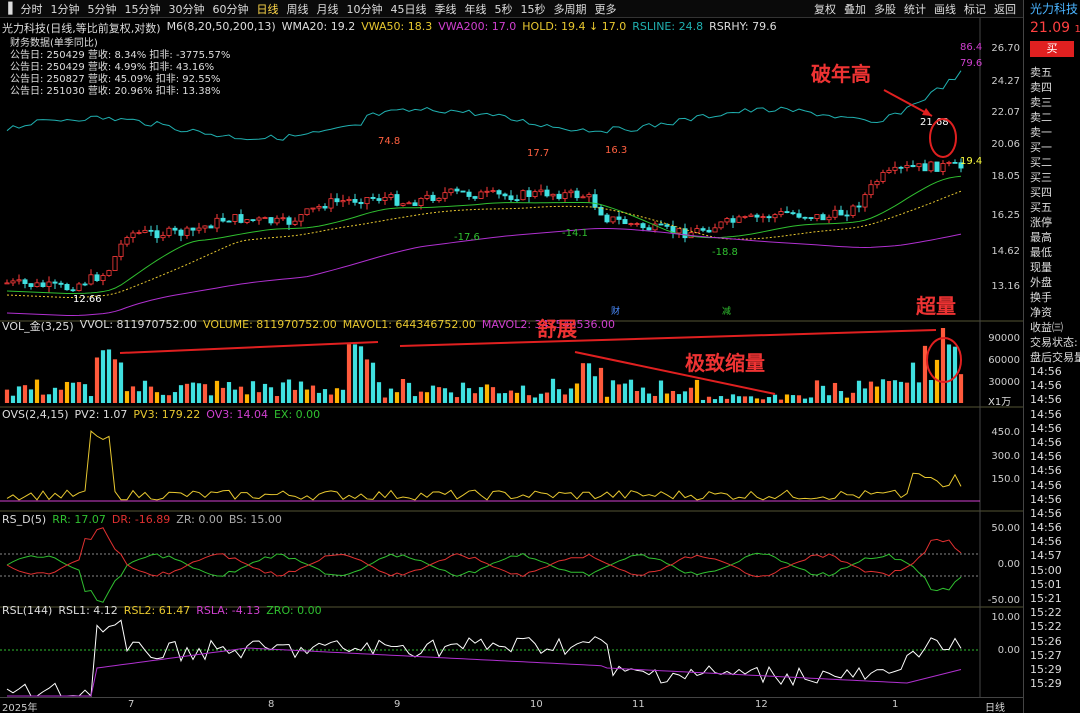 This screenshot has width=1080, height=713. What do you see at coordinates (605, 9) in the screenshot?
I see `period-tab-16: 更多` at bounding box center [605, 9].